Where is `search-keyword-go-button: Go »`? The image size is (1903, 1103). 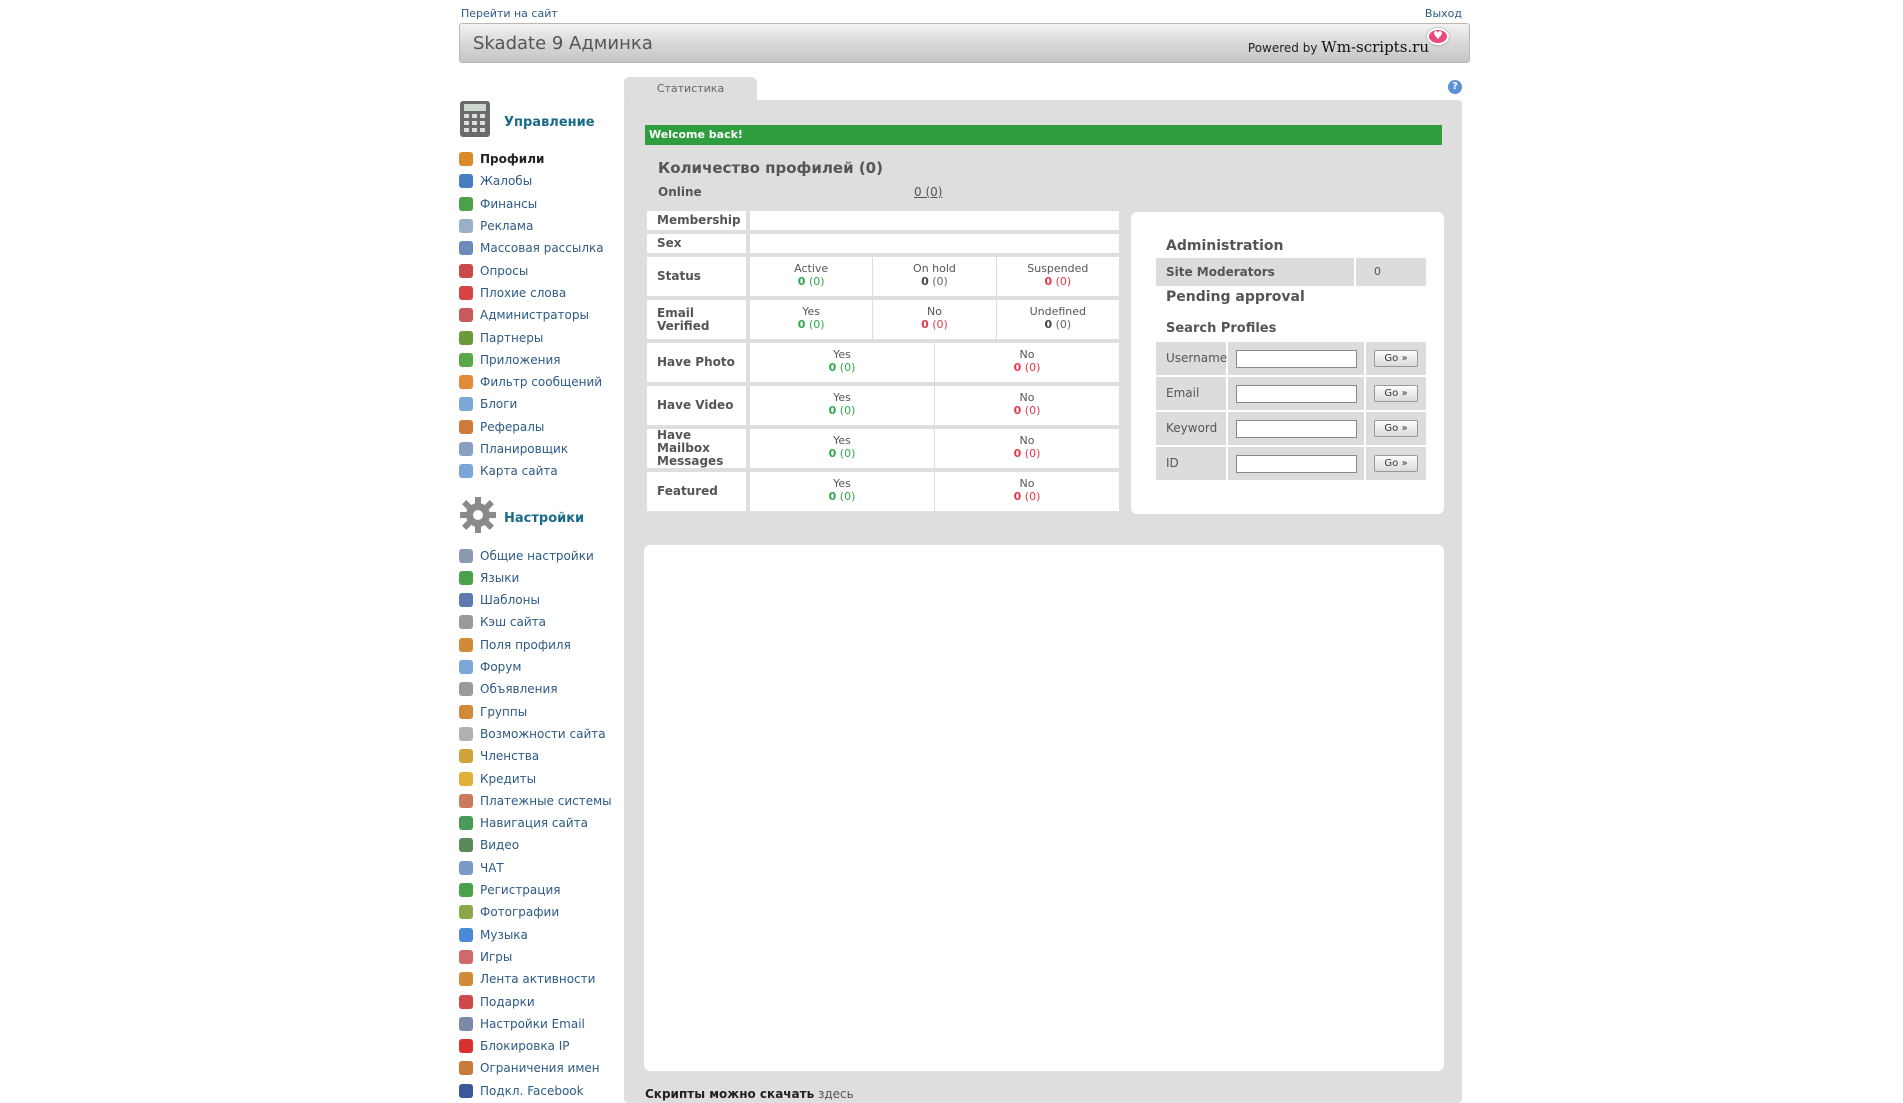
search-keyword-go-button: Go » is located at coordinates (1396, 428).